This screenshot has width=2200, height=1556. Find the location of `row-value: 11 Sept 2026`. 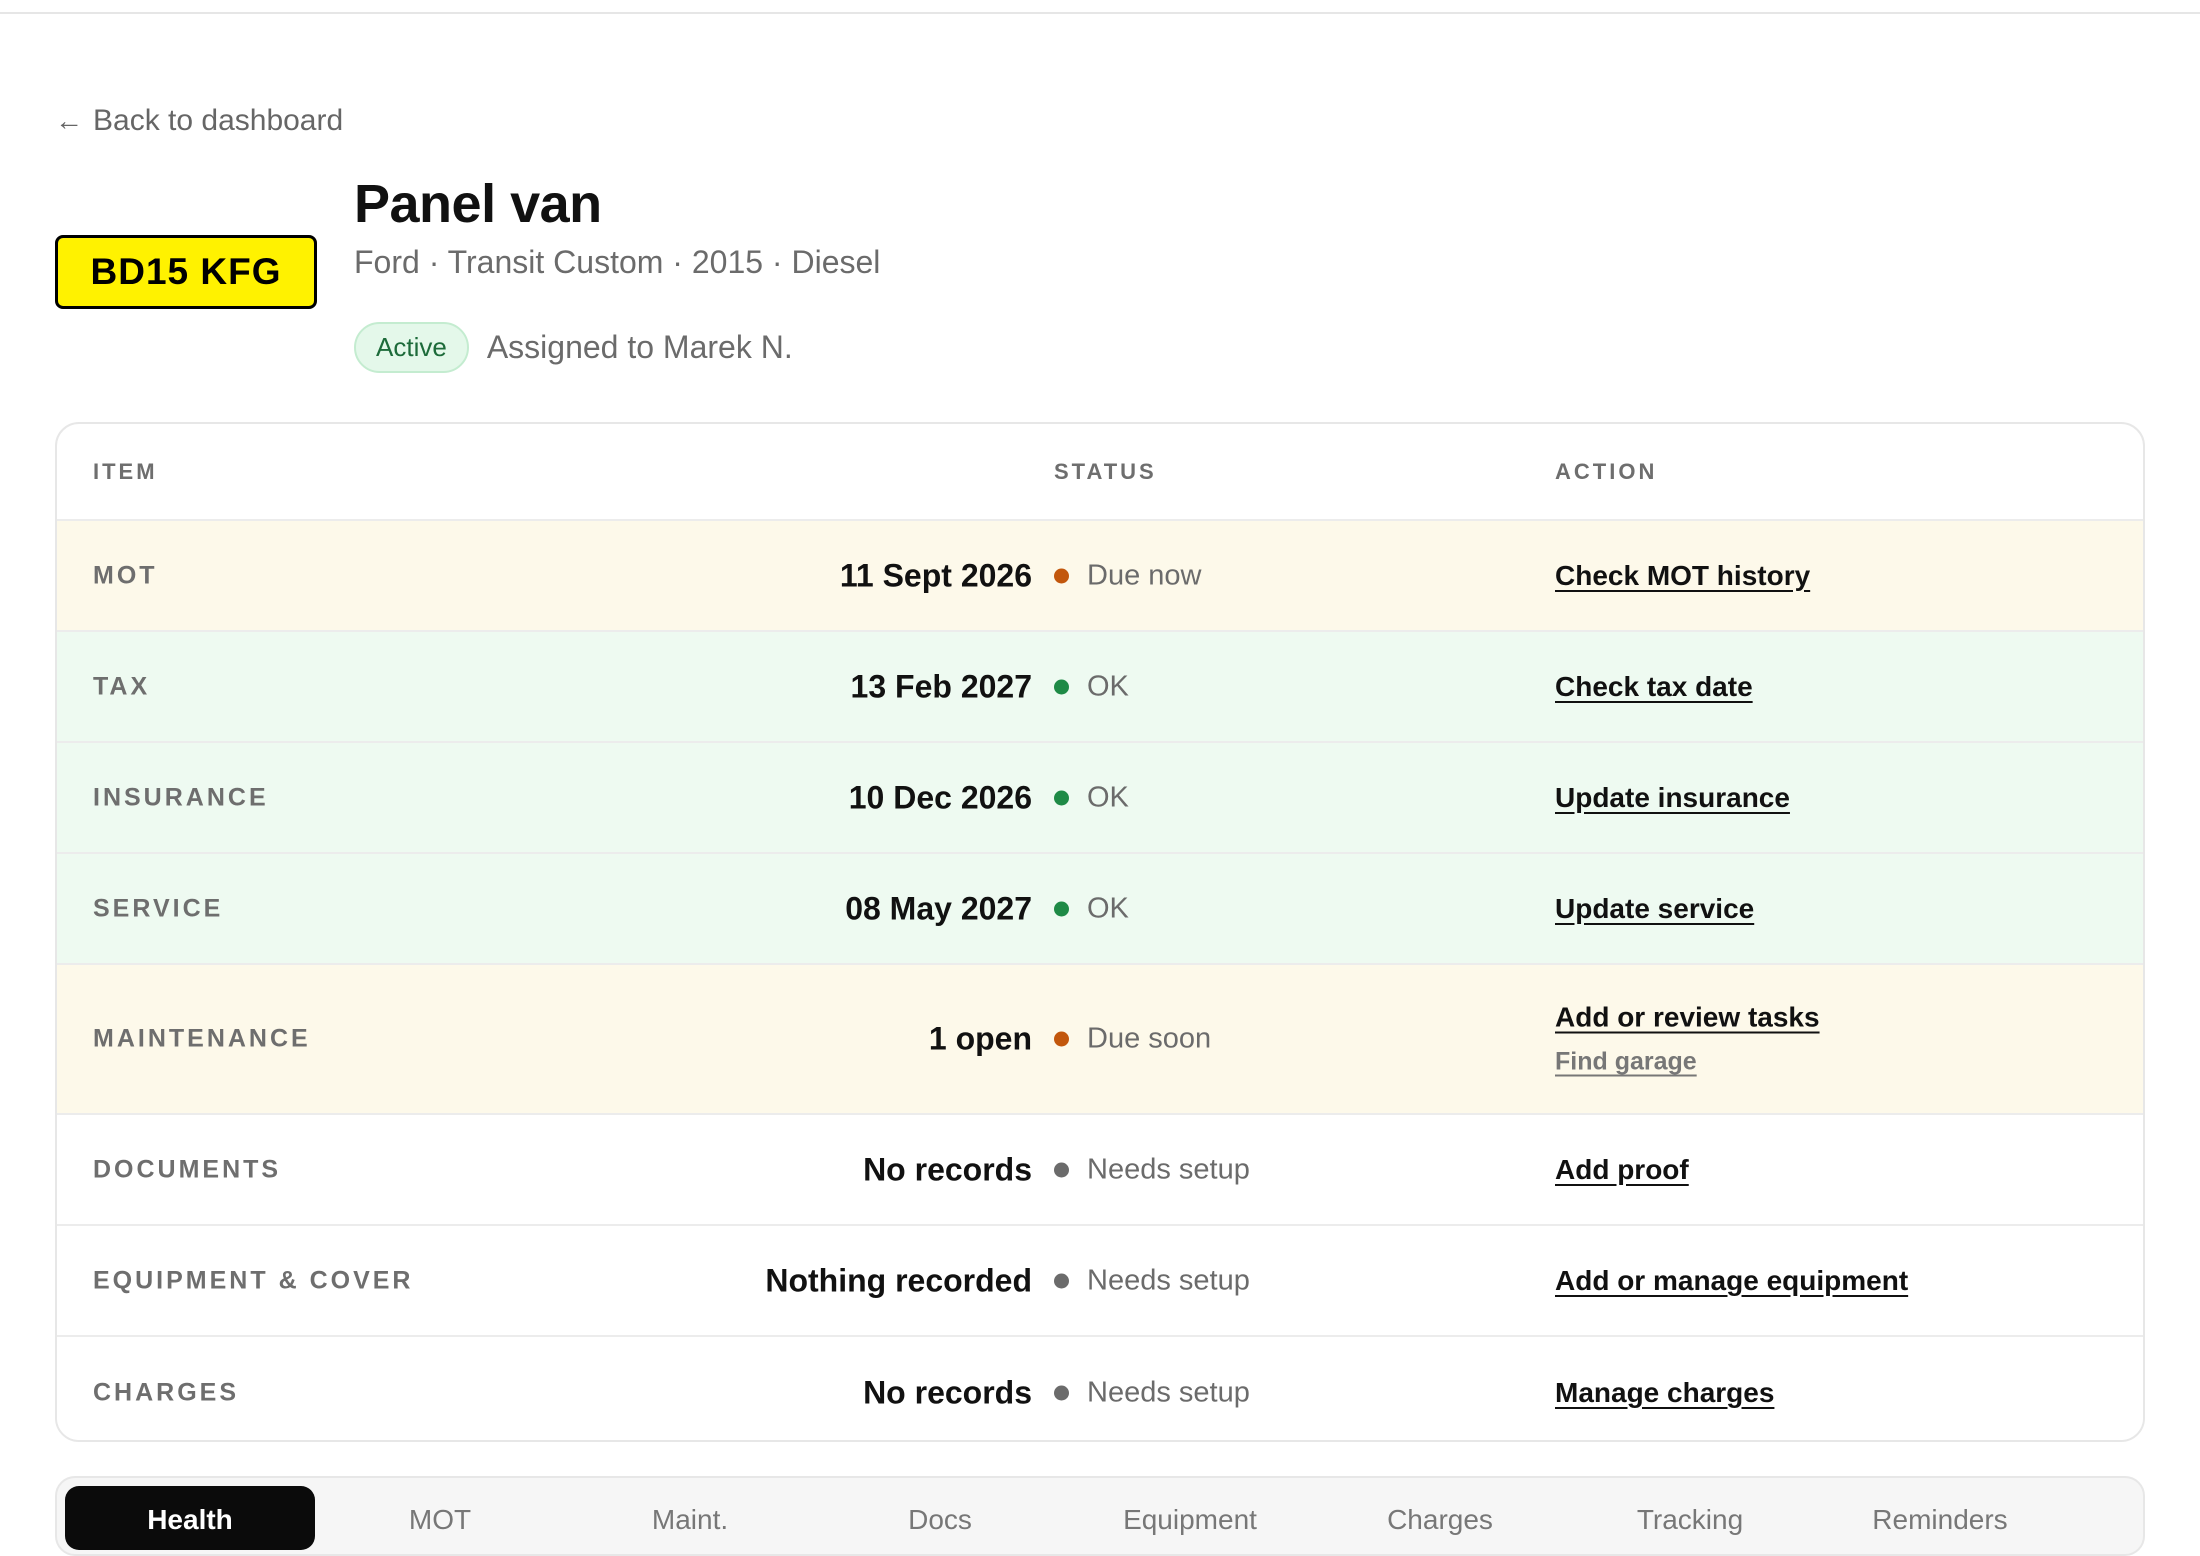

row-value: 11 Sept 2026 is located at coordinates (935, 575).